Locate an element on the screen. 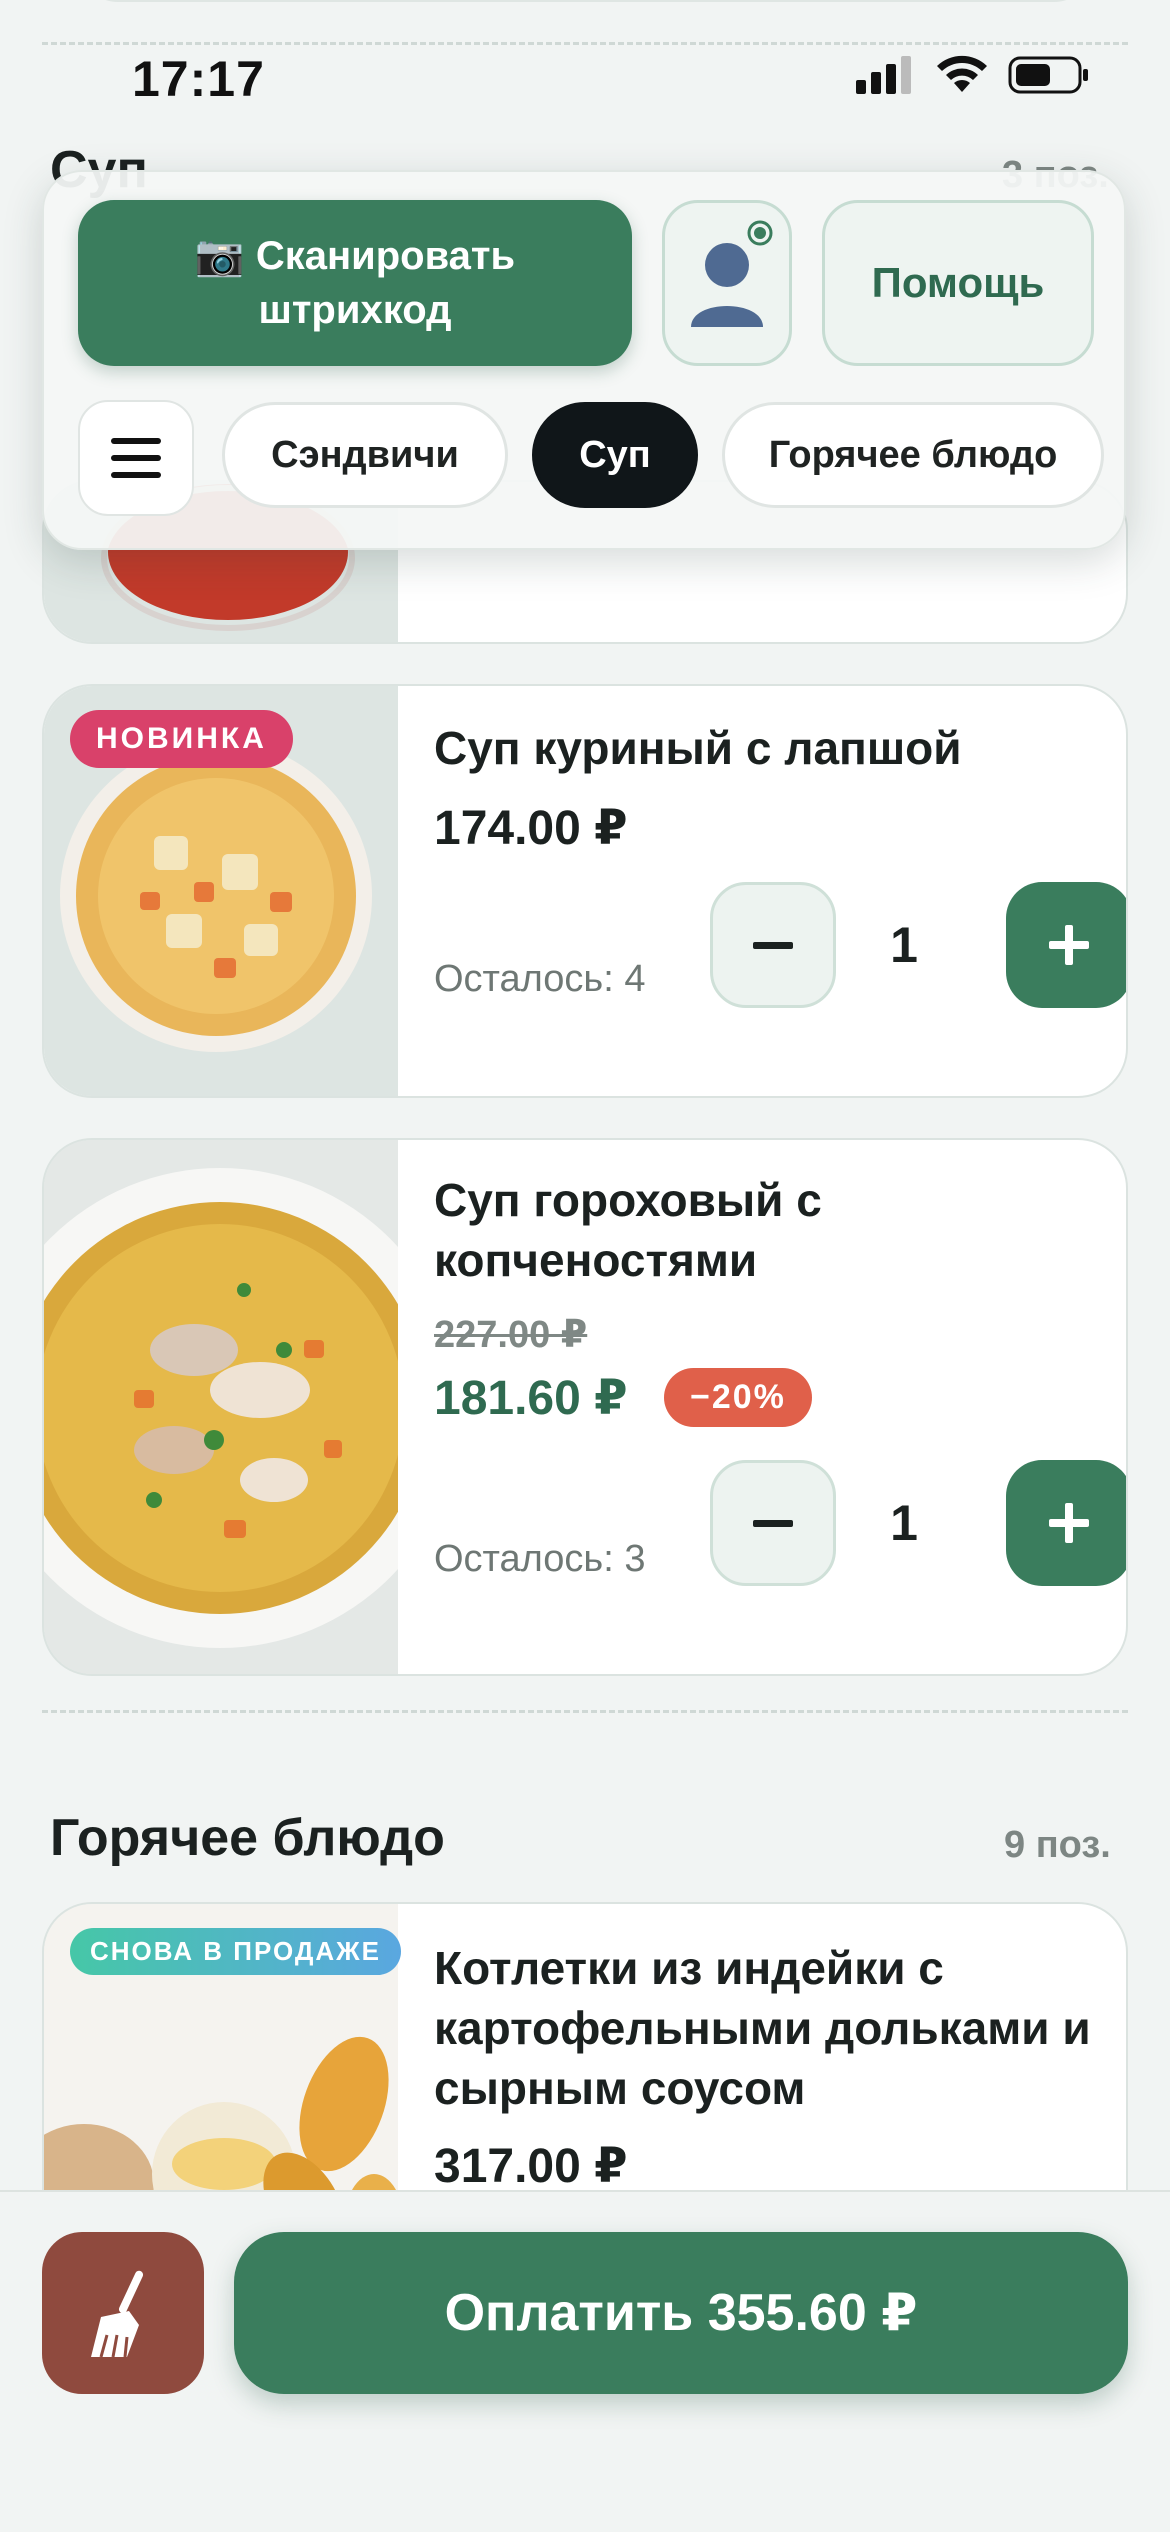 The width and height of the screenshot is (1170, 2532). category-chip-sandwiches: Сэндвичи is located at coordinates (365, 455).